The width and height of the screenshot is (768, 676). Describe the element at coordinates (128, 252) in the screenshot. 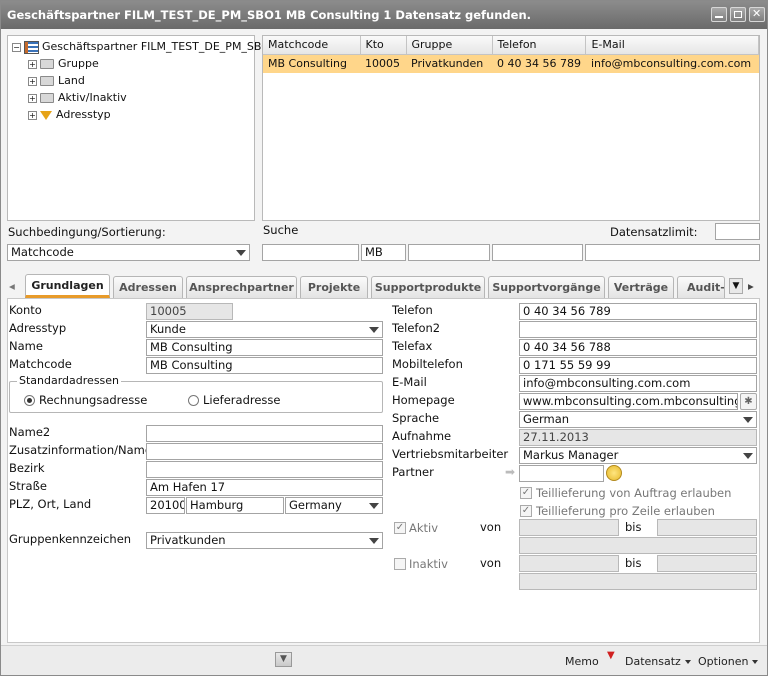

I see `condition-select: Matchcode` at that location.